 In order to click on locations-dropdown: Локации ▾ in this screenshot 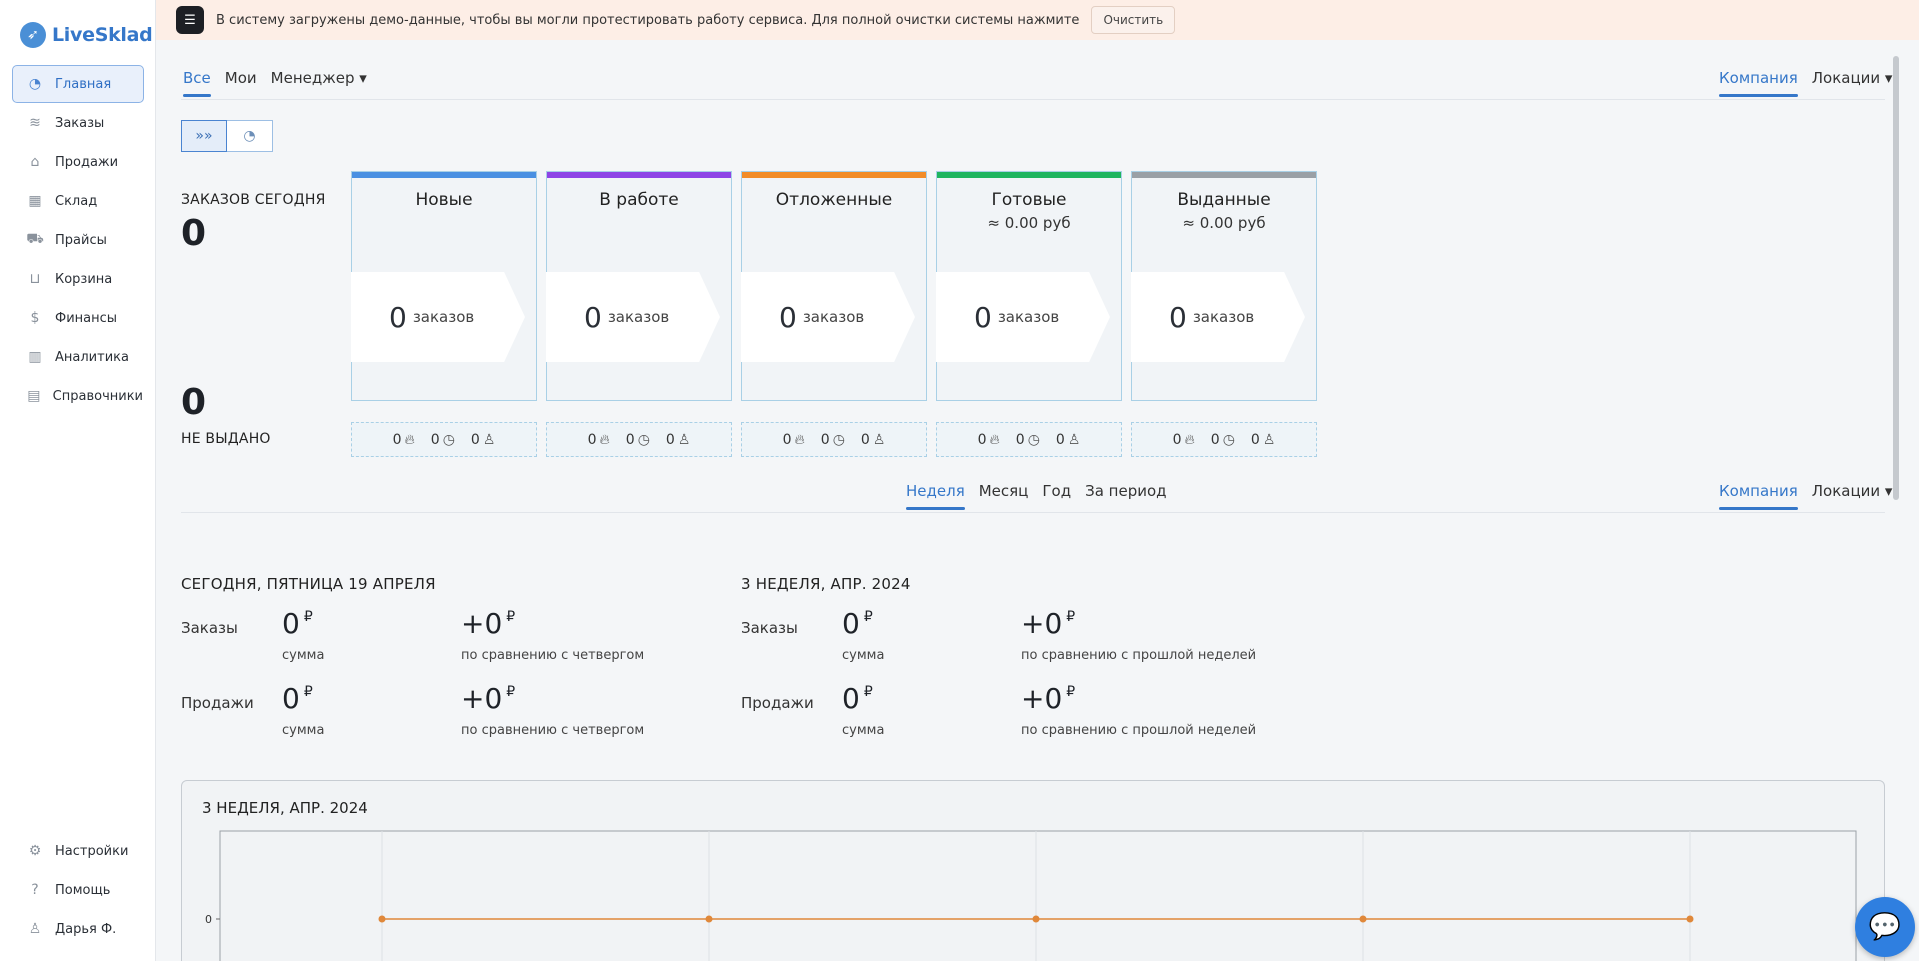, I will do `click(1852, 83)`.